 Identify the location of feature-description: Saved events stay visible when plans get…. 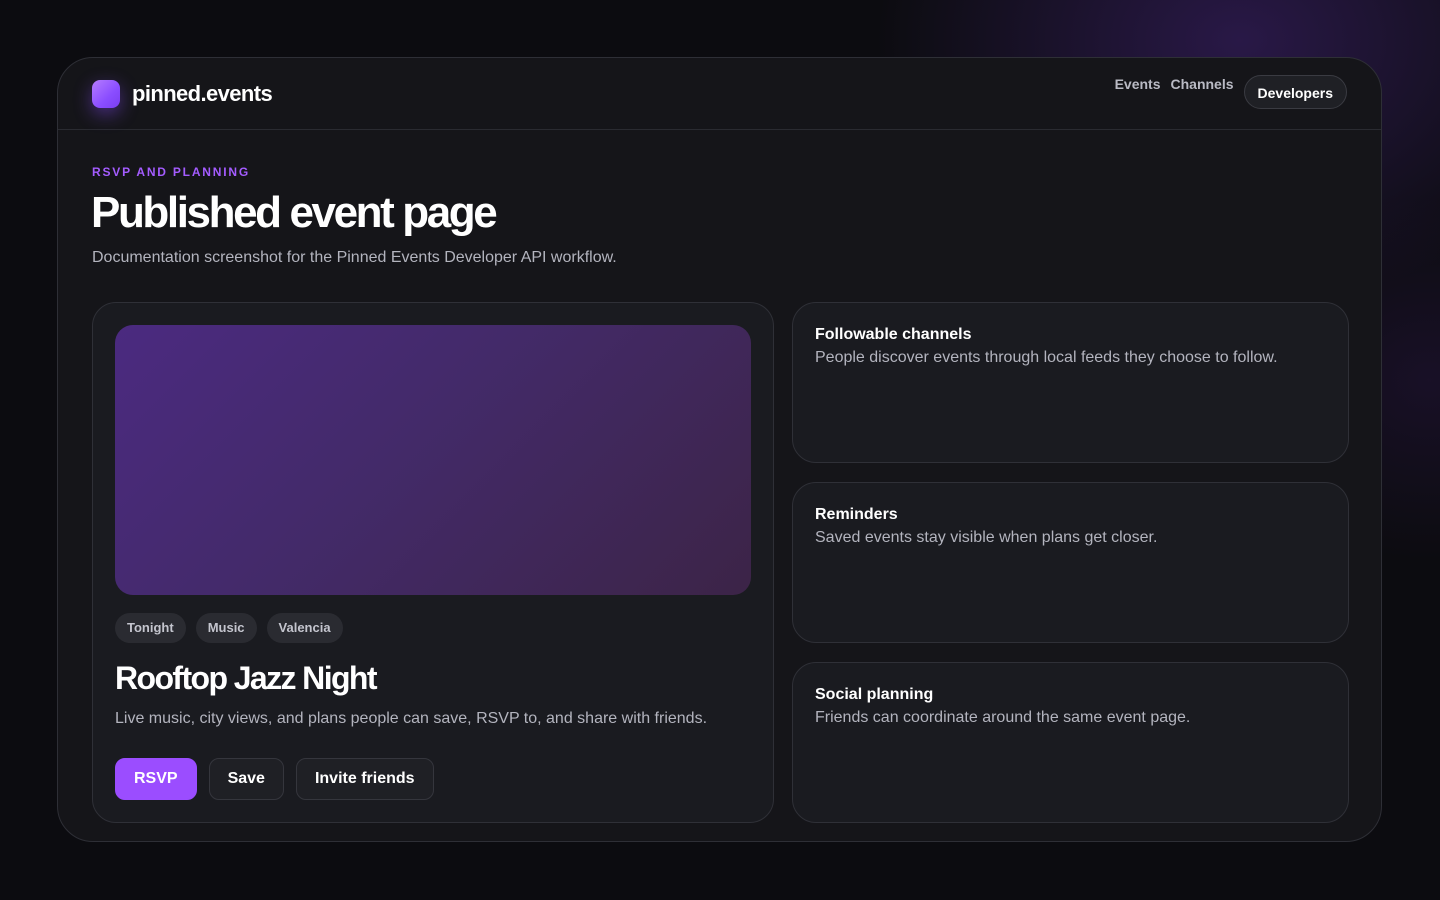
(986, 537).